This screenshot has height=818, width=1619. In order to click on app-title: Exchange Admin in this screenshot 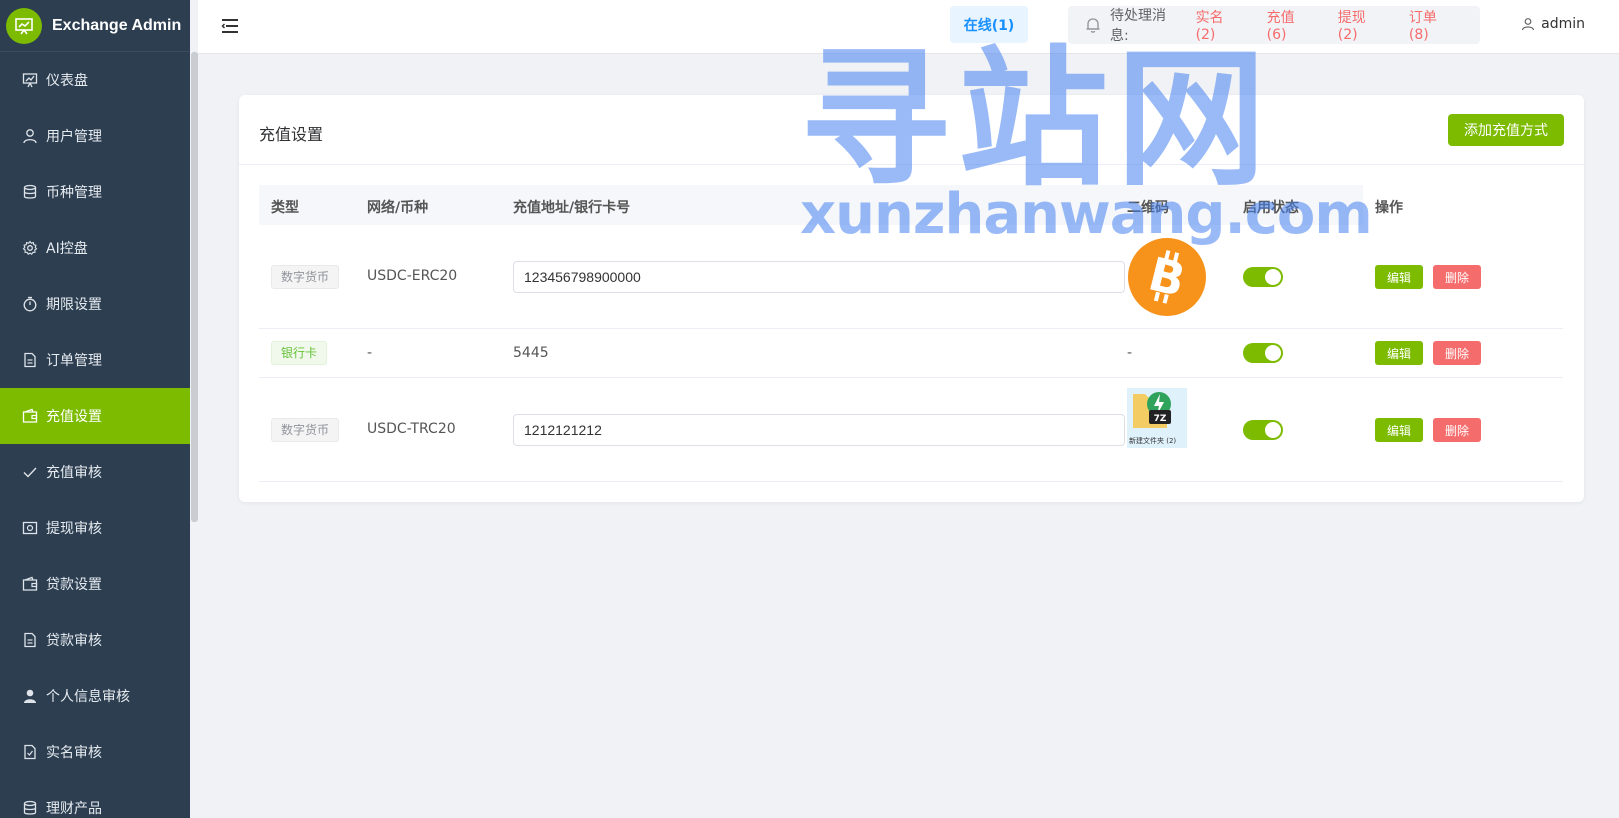, I will do `click(117, 25)`.